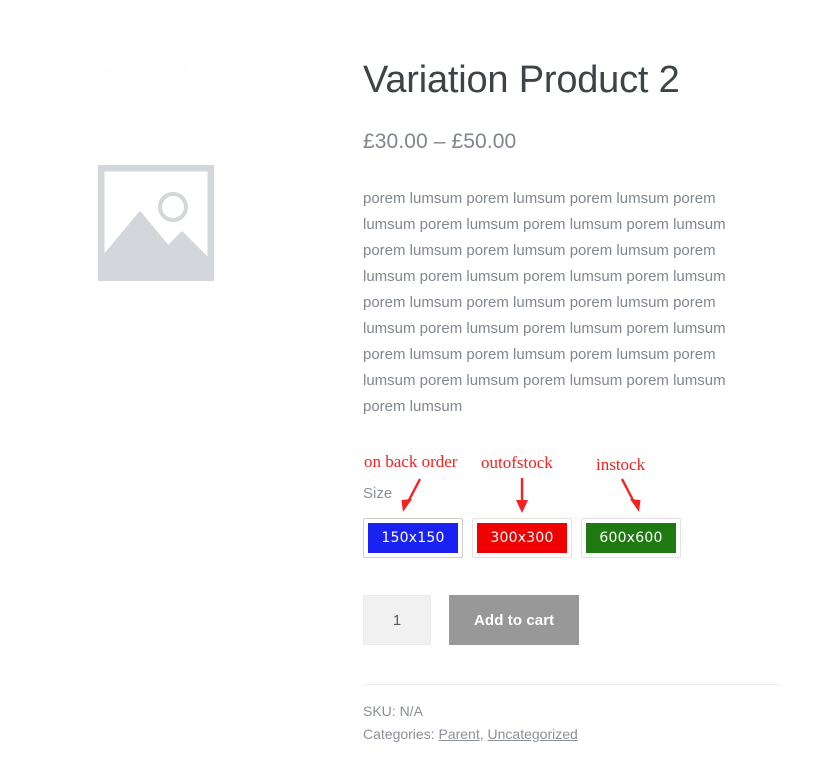 The width and height of the screenshot is (818, 762). I want to click on variation-swatch-600x600: 600x600, so click(631, 538).